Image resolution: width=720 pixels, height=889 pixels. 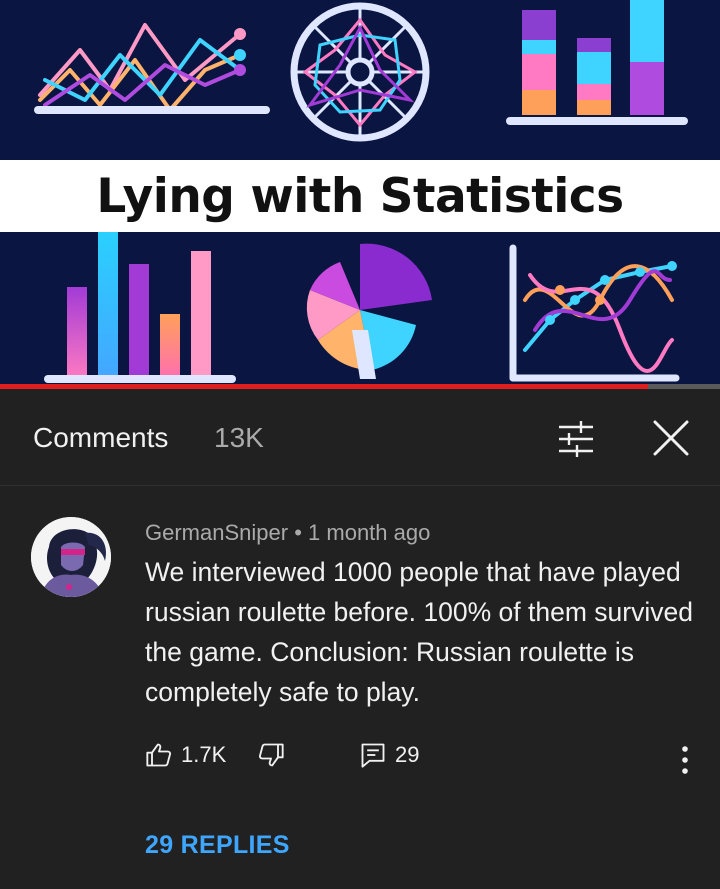 I want to click on close-icon, so click(x=671, y=438).